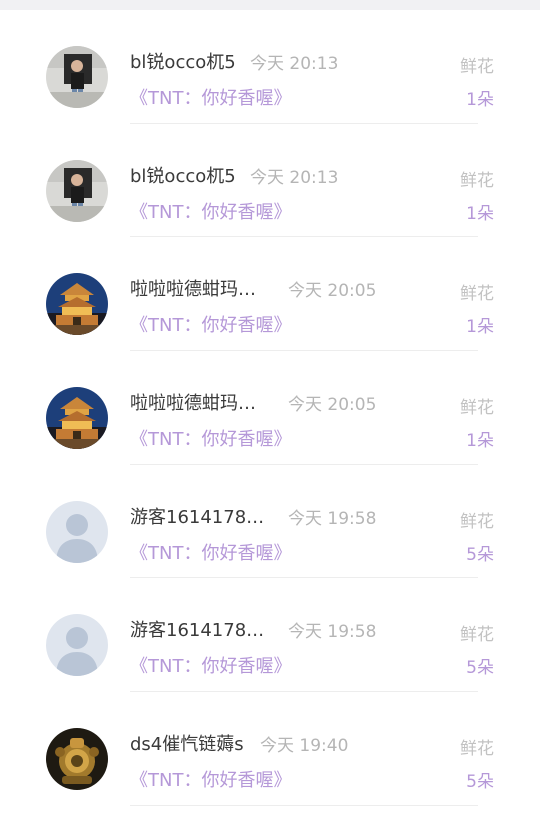  What do you see at coordinates (304, 746) in the screenshot?
I see `timestamp: 今天 19:40` at bounding box center [304, 746].